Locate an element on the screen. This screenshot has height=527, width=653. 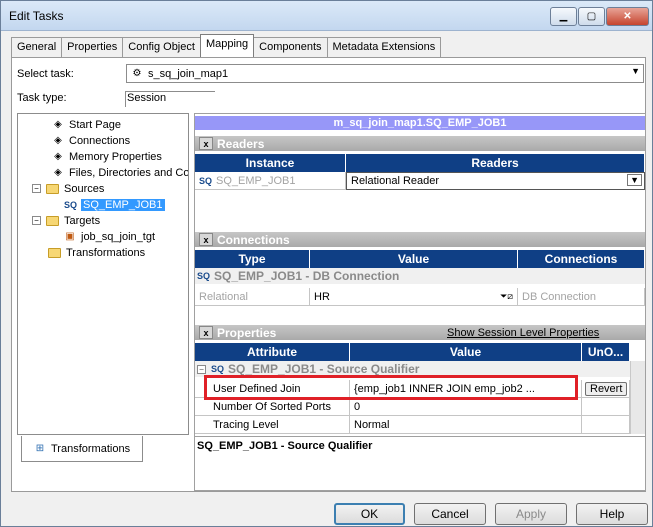
show-session-level-properties-link: Show Session Level Properties is located at coordinates (523, 333).